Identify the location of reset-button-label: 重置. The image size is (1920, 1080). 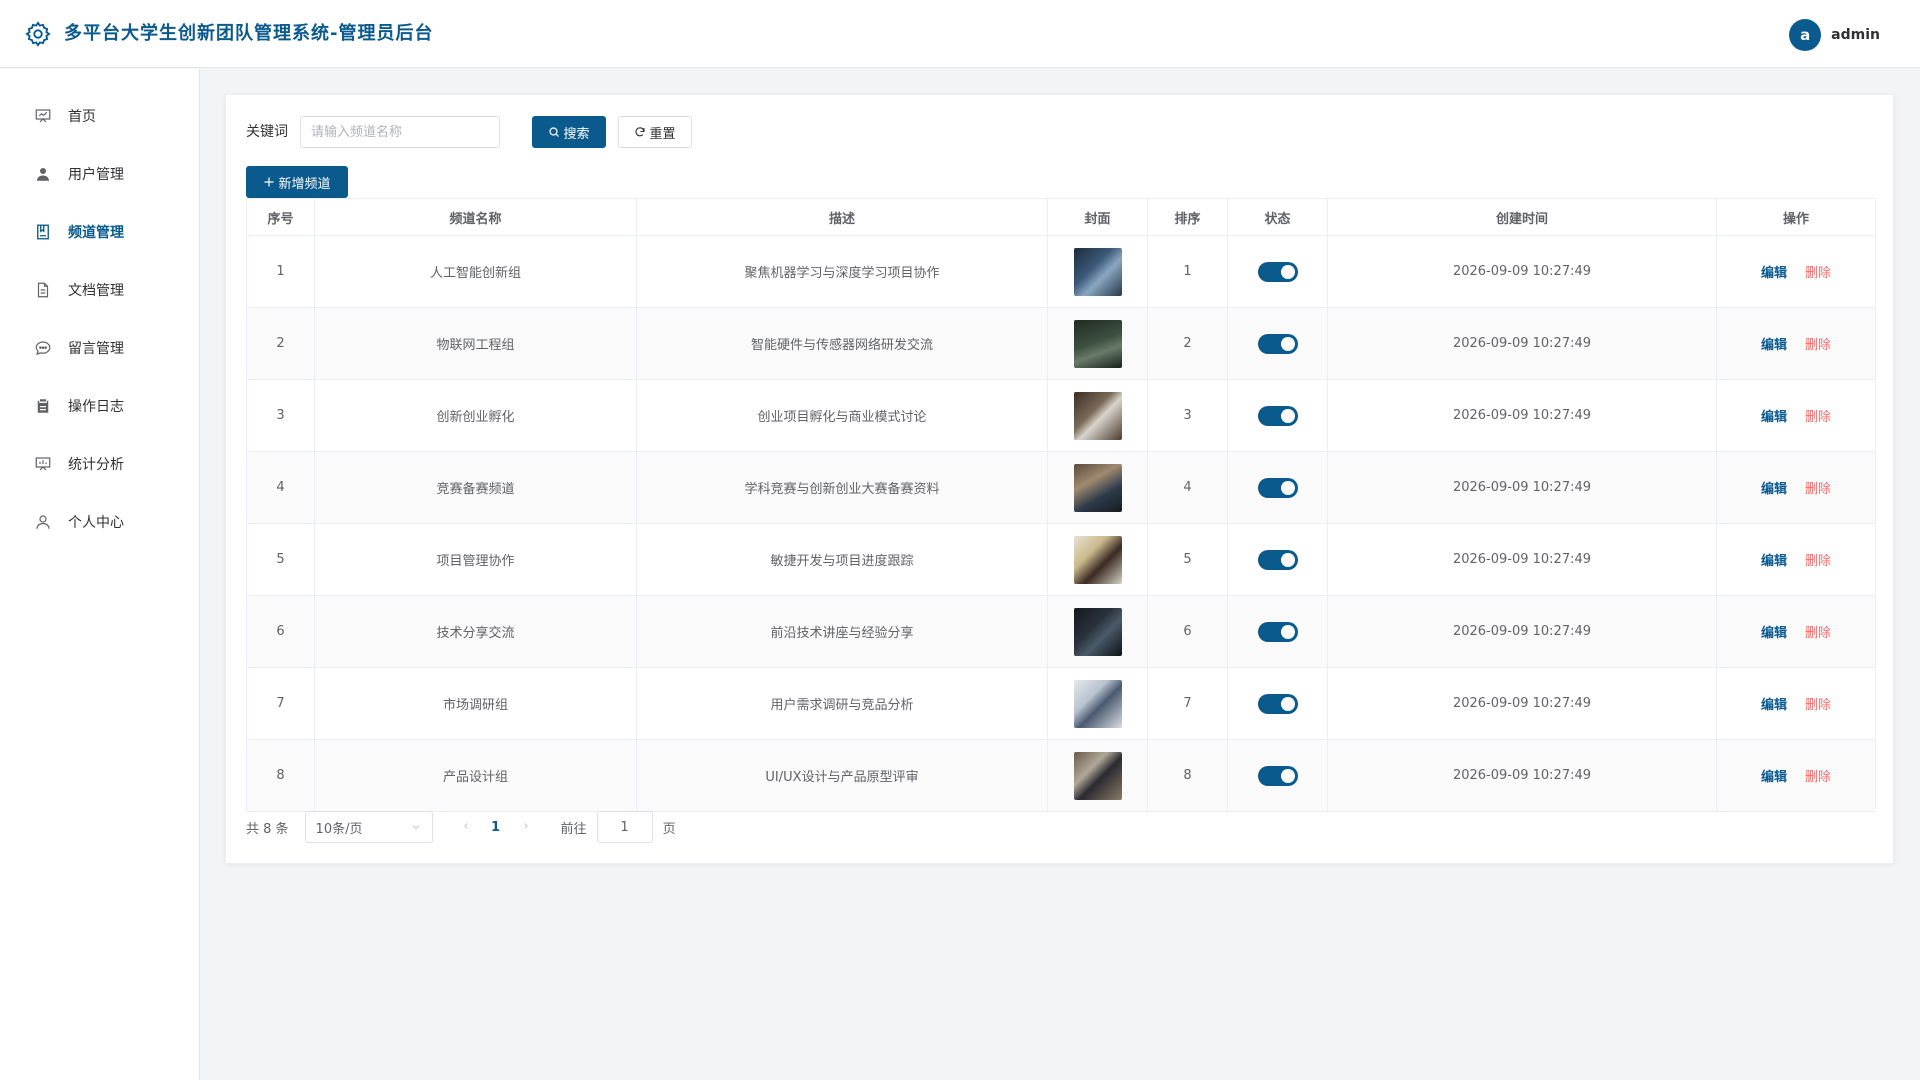
(662, 134).